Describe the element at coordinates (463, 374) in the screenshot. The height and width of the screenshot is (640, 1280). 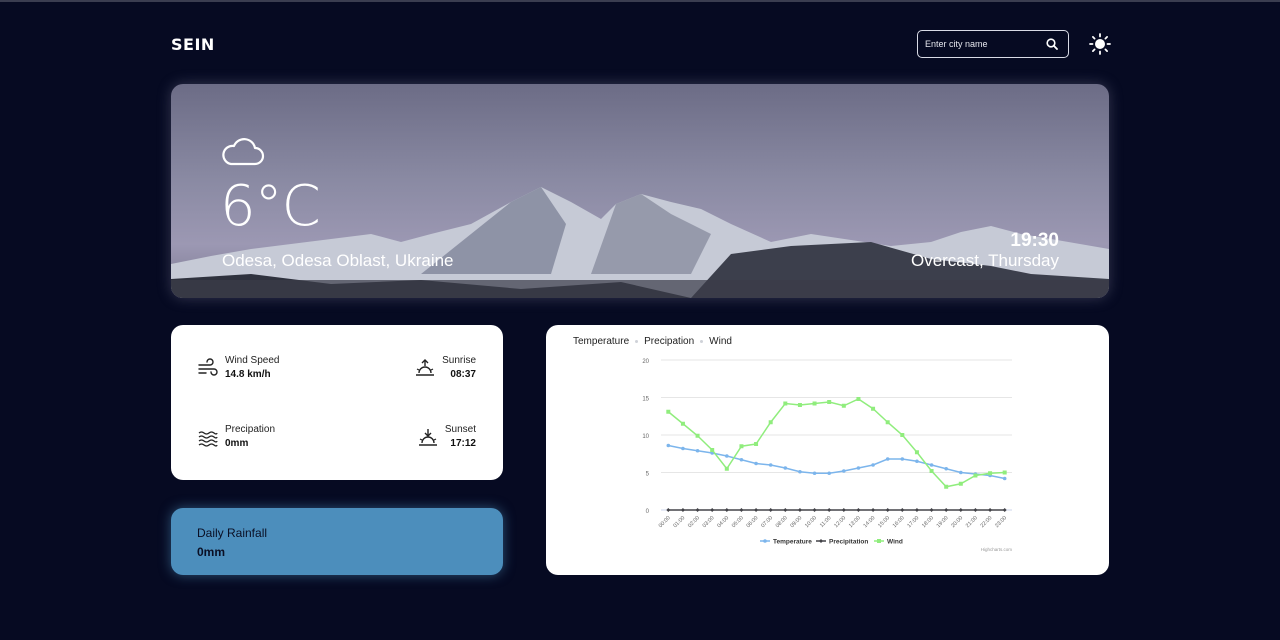
I see `sunrise-value: 08:37` at that location.